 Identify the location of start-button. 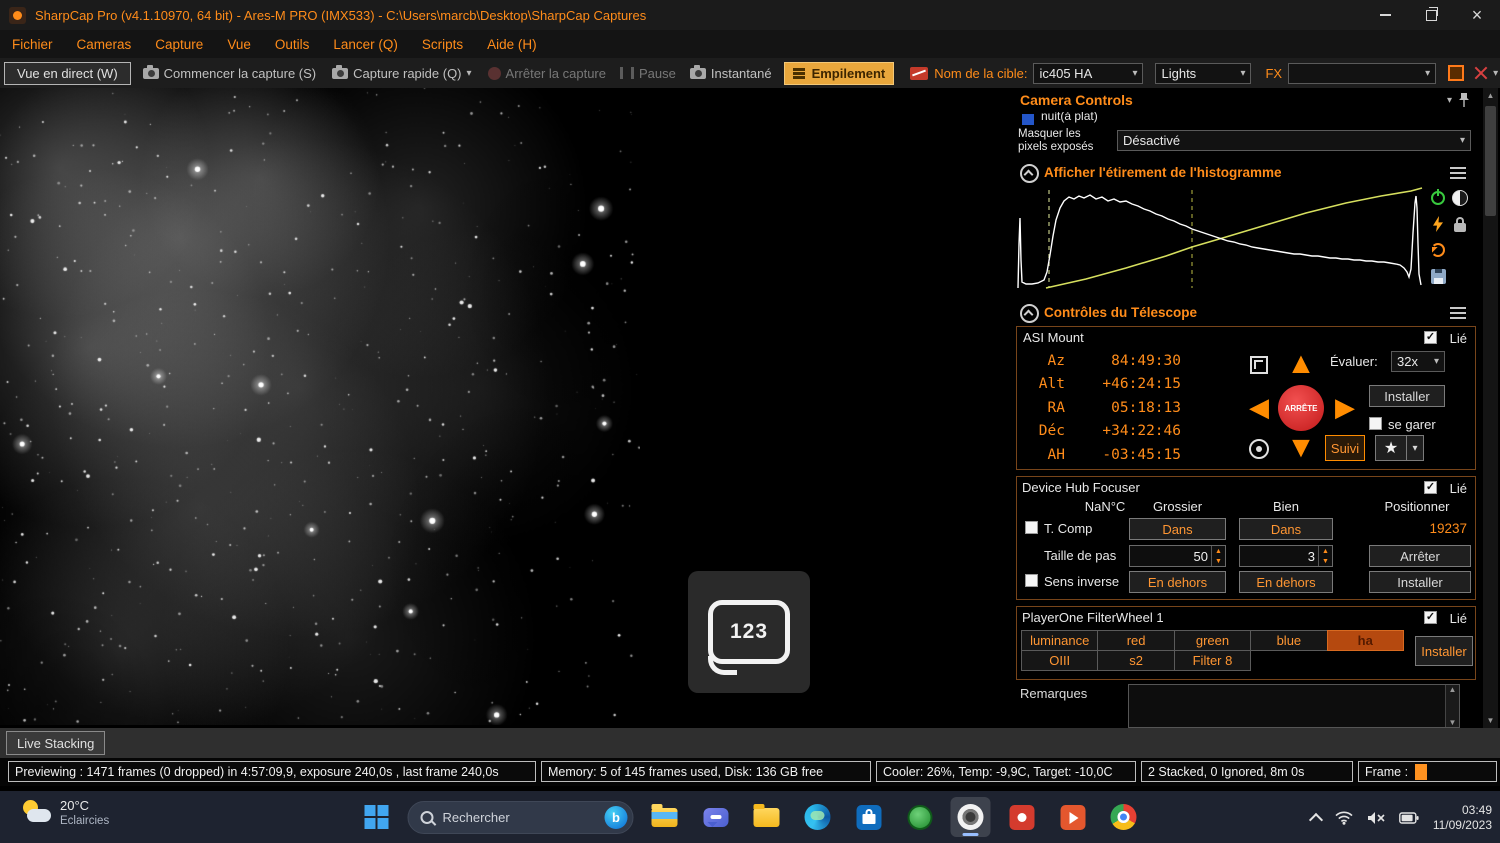
(377, 817).